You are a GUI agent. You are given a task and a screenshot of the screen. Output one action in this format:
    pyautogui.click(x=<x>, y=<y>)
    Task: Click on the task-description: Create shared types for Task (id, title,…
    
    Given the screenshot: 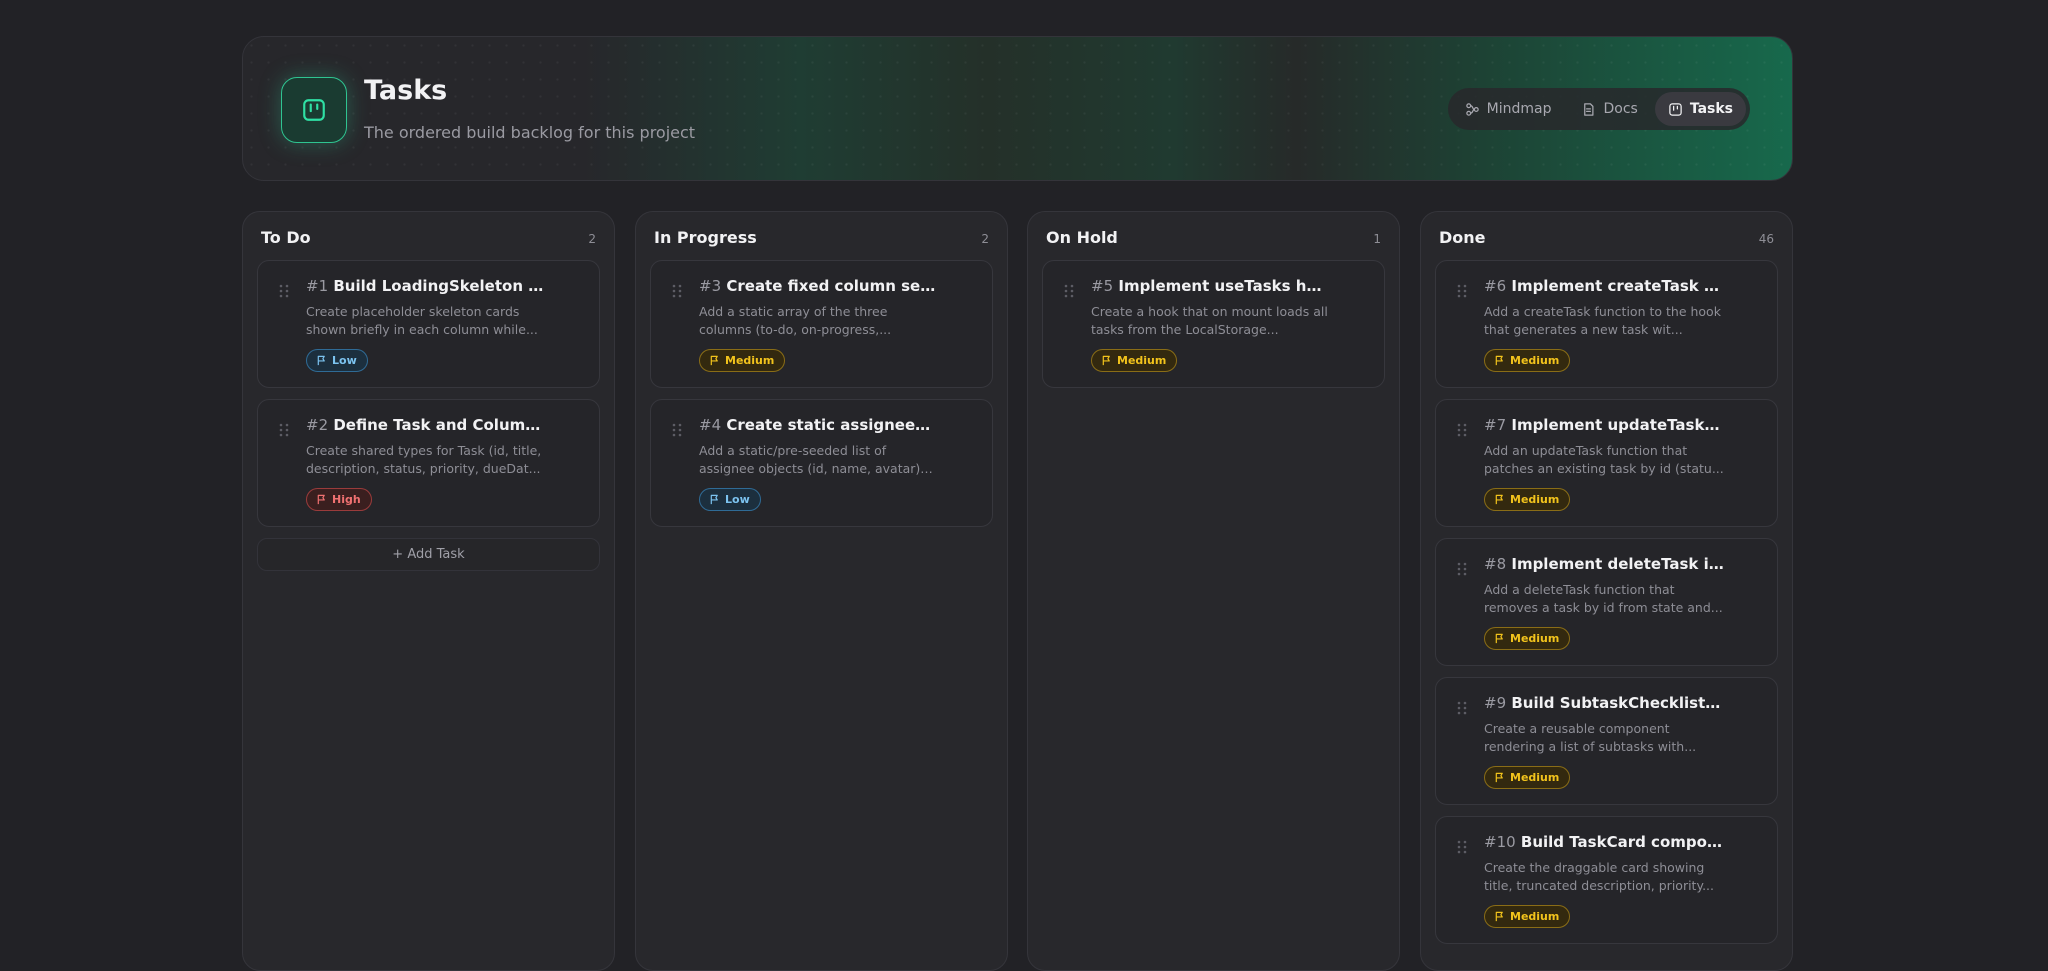 What is the action you would take?
    pyautogui.click(x=424, y=459)
    